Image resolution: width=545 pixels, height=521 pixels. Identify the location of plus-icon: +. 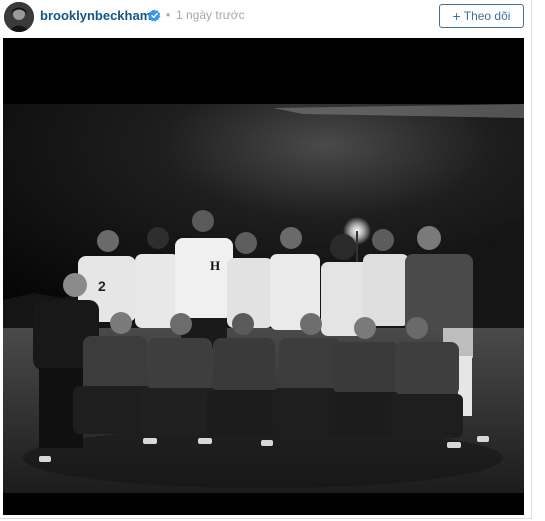
(456, 16).